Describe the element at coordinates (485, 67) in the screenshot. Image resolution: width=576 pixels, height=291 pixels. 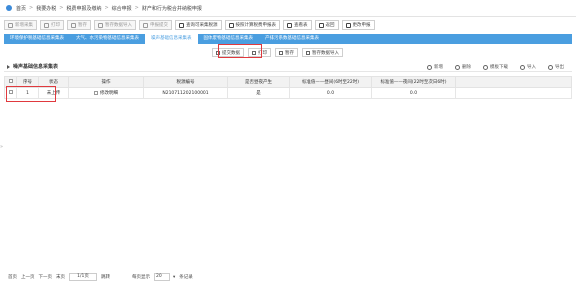
I see `download-icon` at that location.